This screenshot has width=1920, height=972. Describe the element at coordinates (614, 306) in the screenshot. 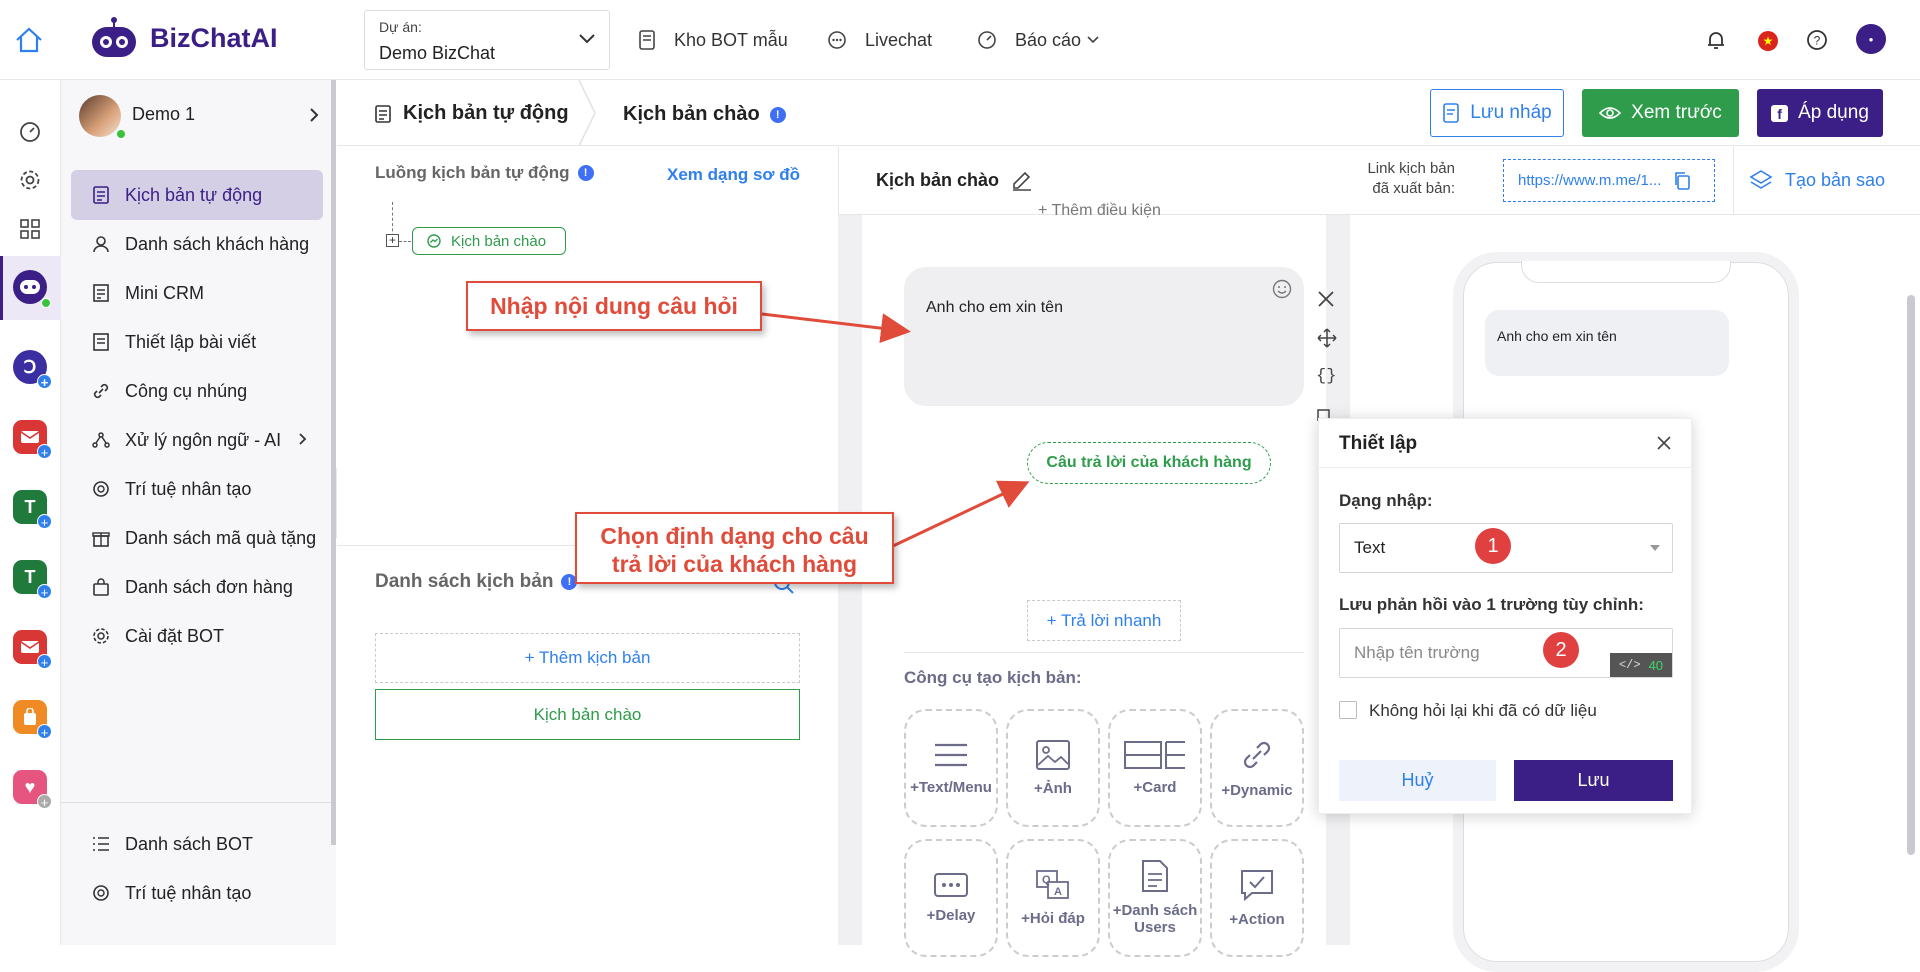

I see `callout-enter-question: Nhập nội dung câu hỏi` at that location.